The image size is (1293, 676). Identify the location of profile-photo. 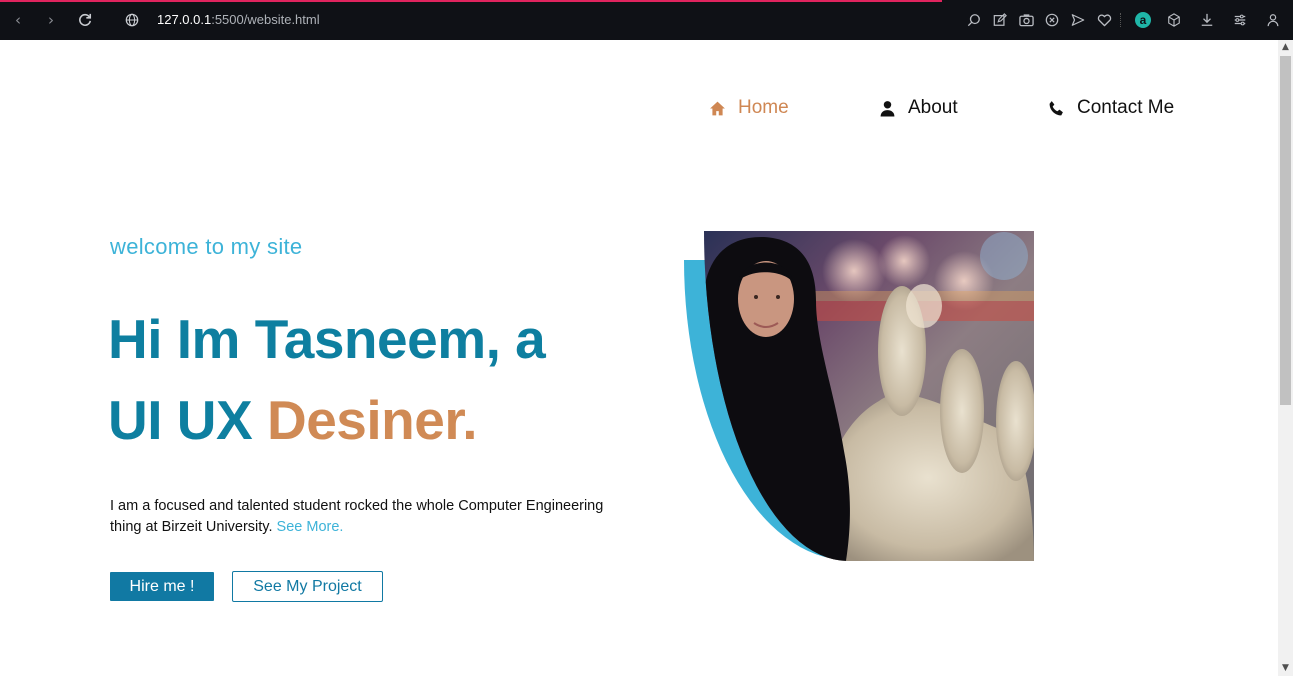
(869, 396).